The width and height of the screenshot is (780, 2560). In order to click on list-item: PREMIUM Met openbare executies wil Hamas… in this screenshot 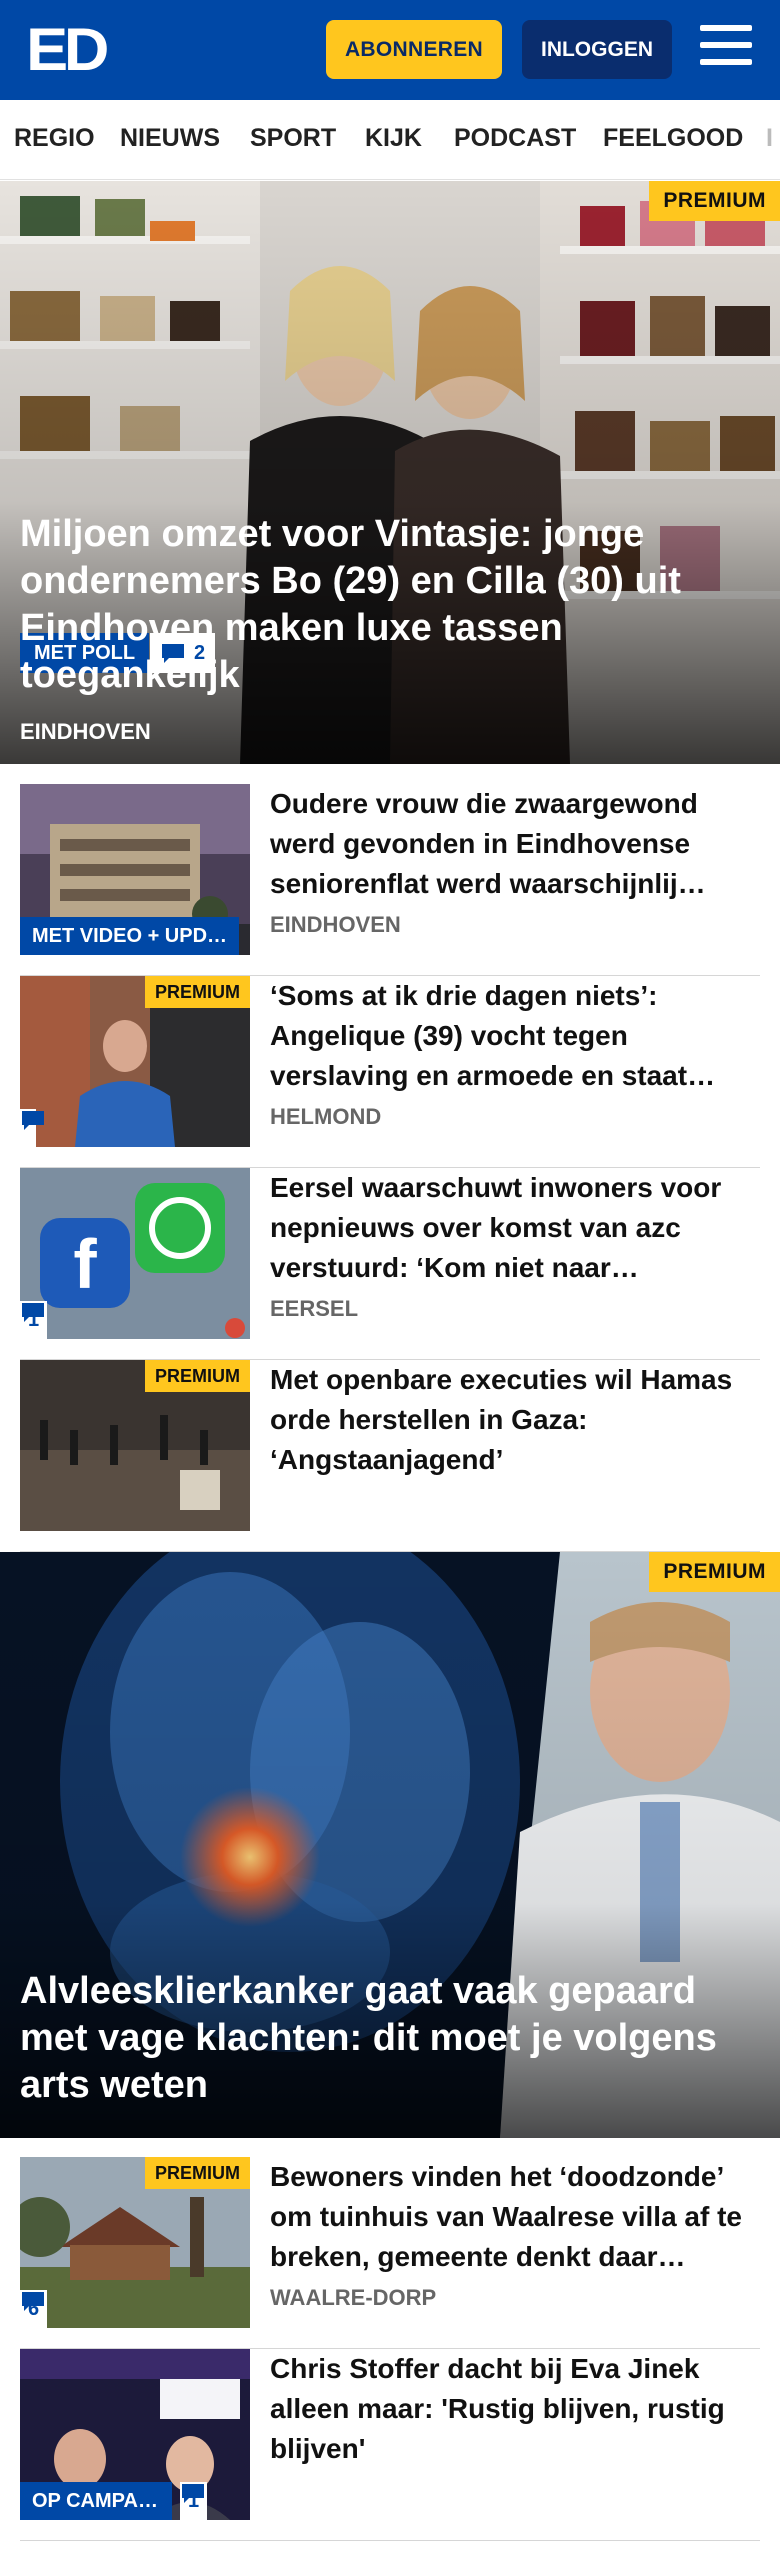, I will do `click(390, 1456)`.